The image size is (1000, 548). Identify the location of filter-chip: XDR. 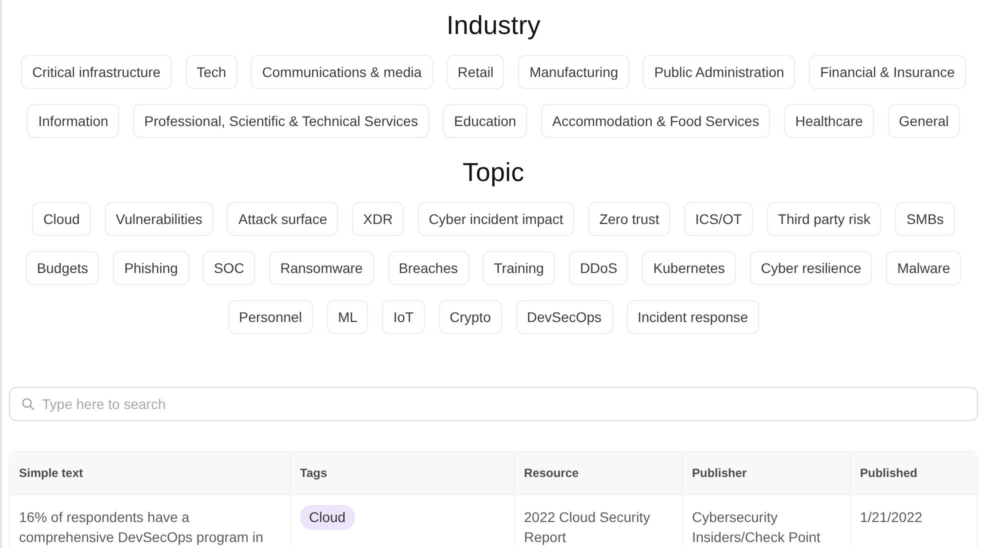
(378, 219).